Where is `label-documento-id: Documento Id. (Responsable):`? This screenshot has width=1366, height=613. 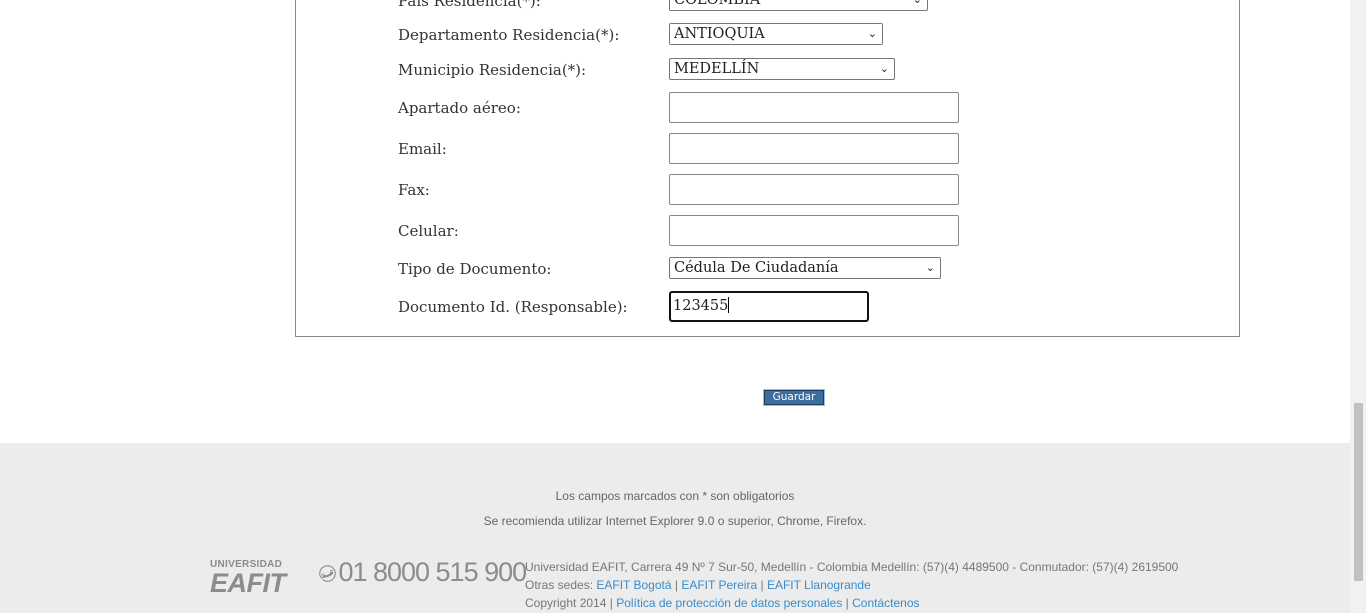 label-documento-id: Documento Id. (Responsable): is located at coordinates (513, 307).